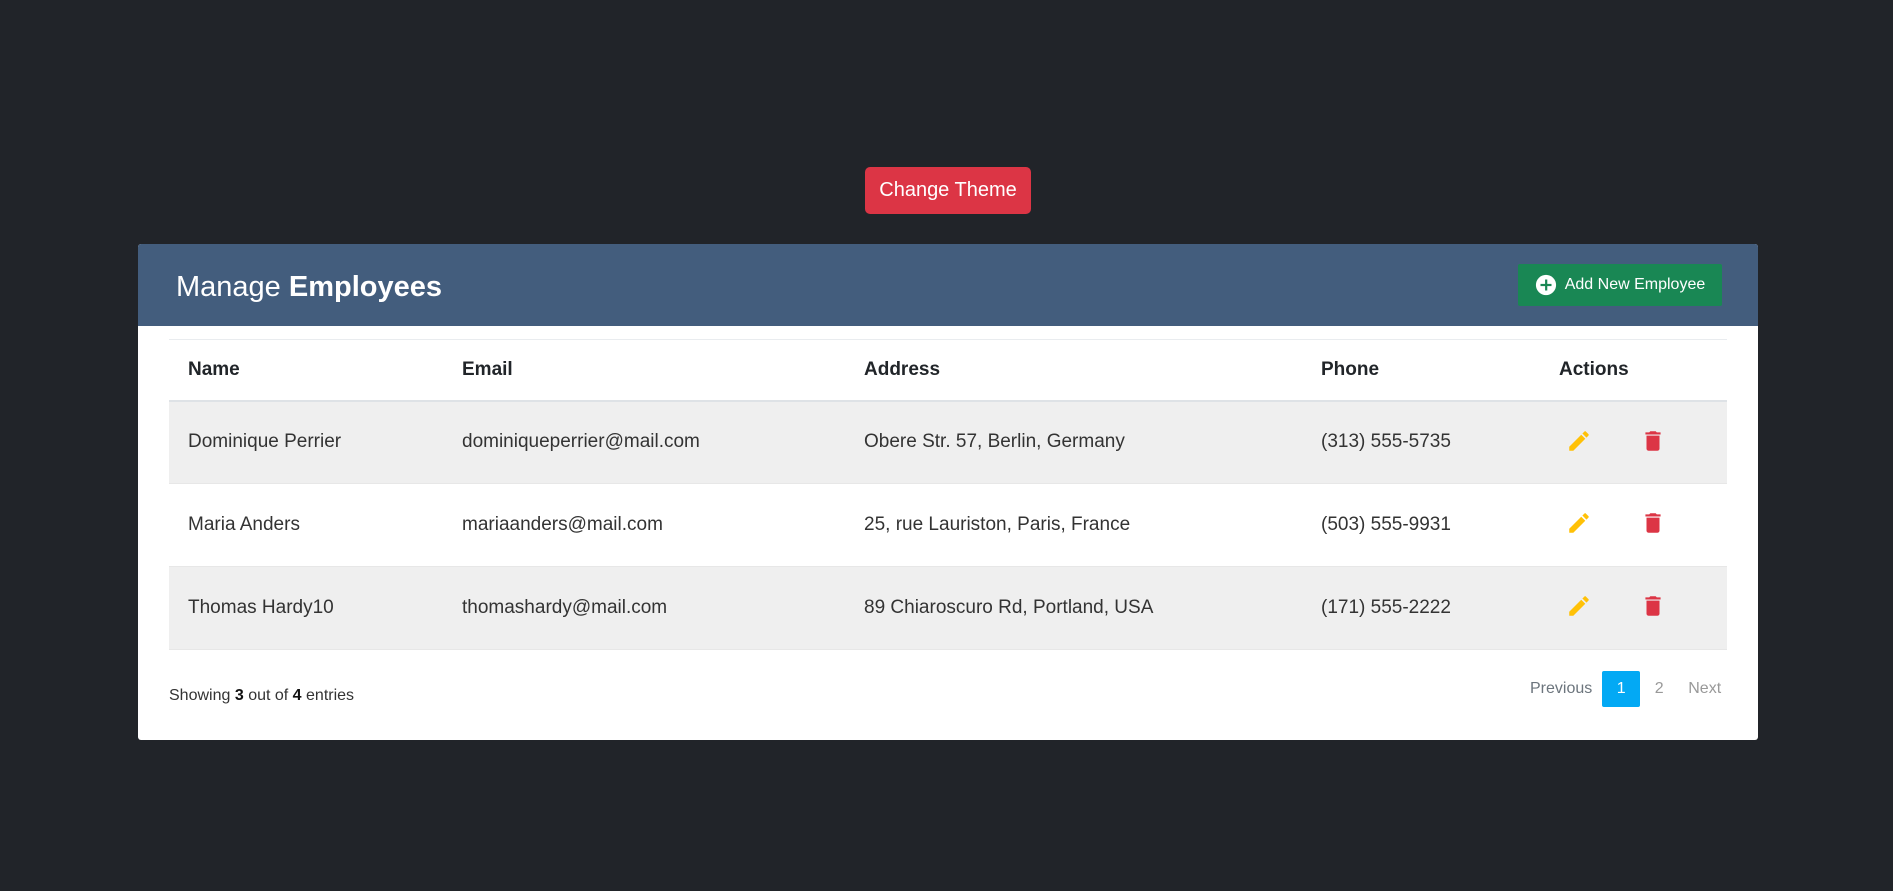  I want to click on cell-phone: (171) 555-2222, so click(1386, 607).